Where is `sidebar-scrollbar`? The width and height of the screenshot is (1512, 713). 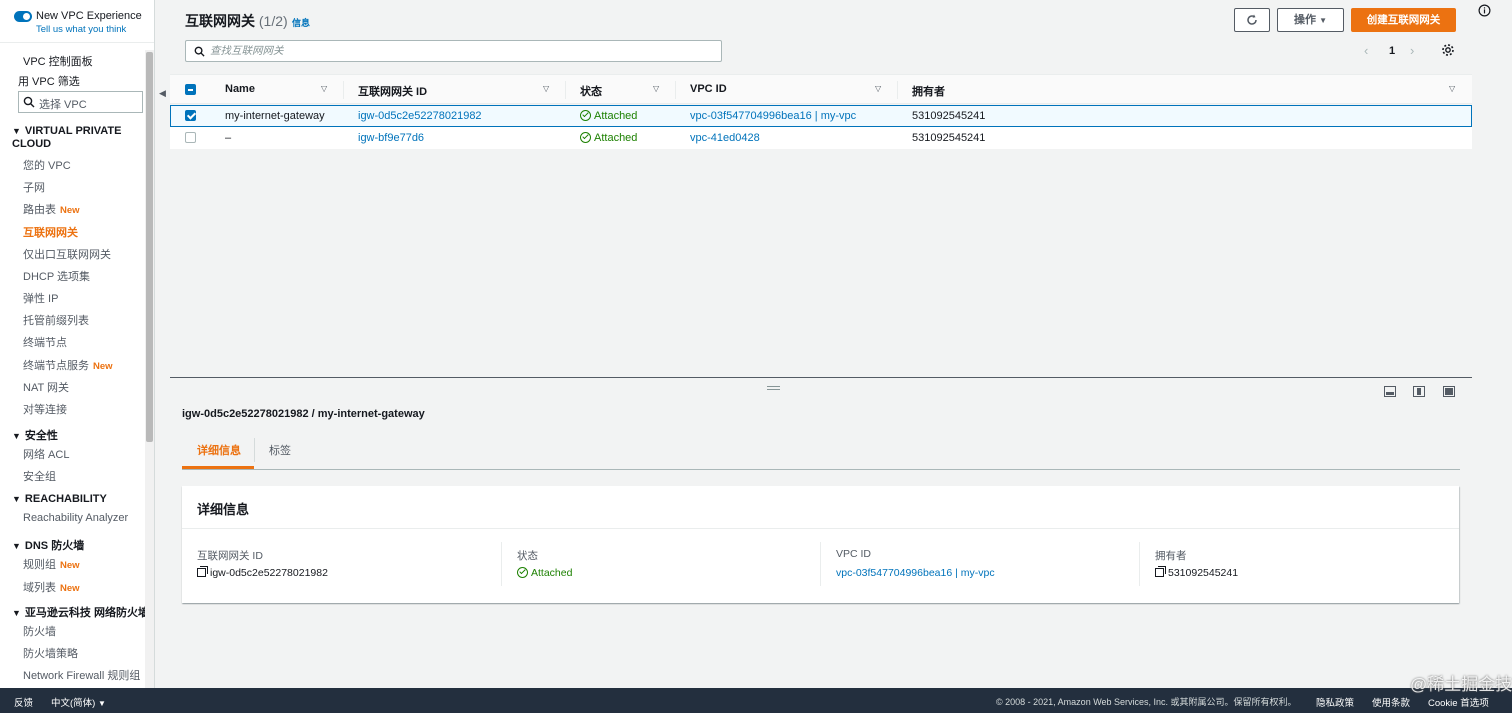
sidebar-scrollbar is located at coordinates (149, 369).